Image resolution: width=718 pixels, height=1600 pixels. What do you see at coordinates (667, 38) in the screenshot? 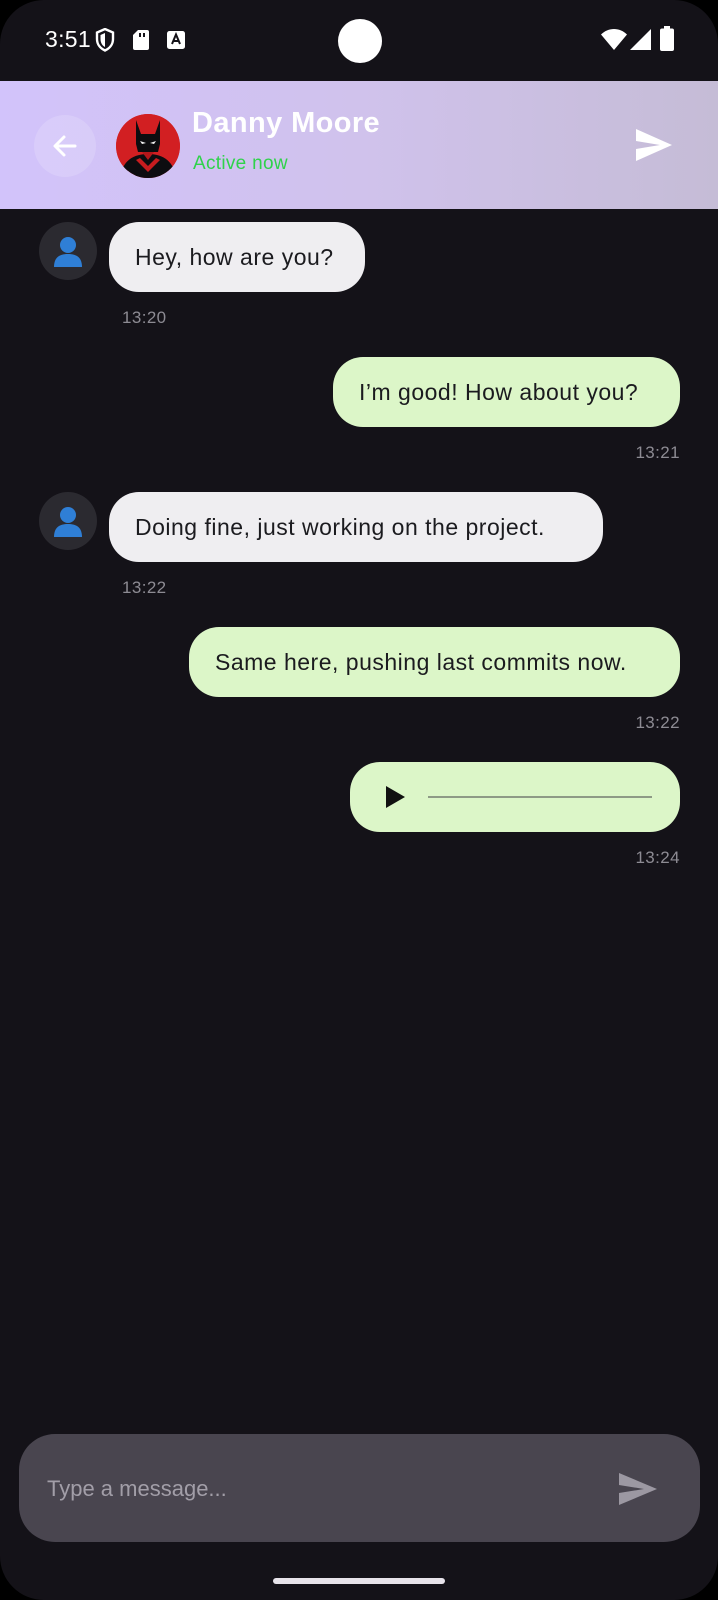
I see `battery-icon` at bounding box center [667, 38].